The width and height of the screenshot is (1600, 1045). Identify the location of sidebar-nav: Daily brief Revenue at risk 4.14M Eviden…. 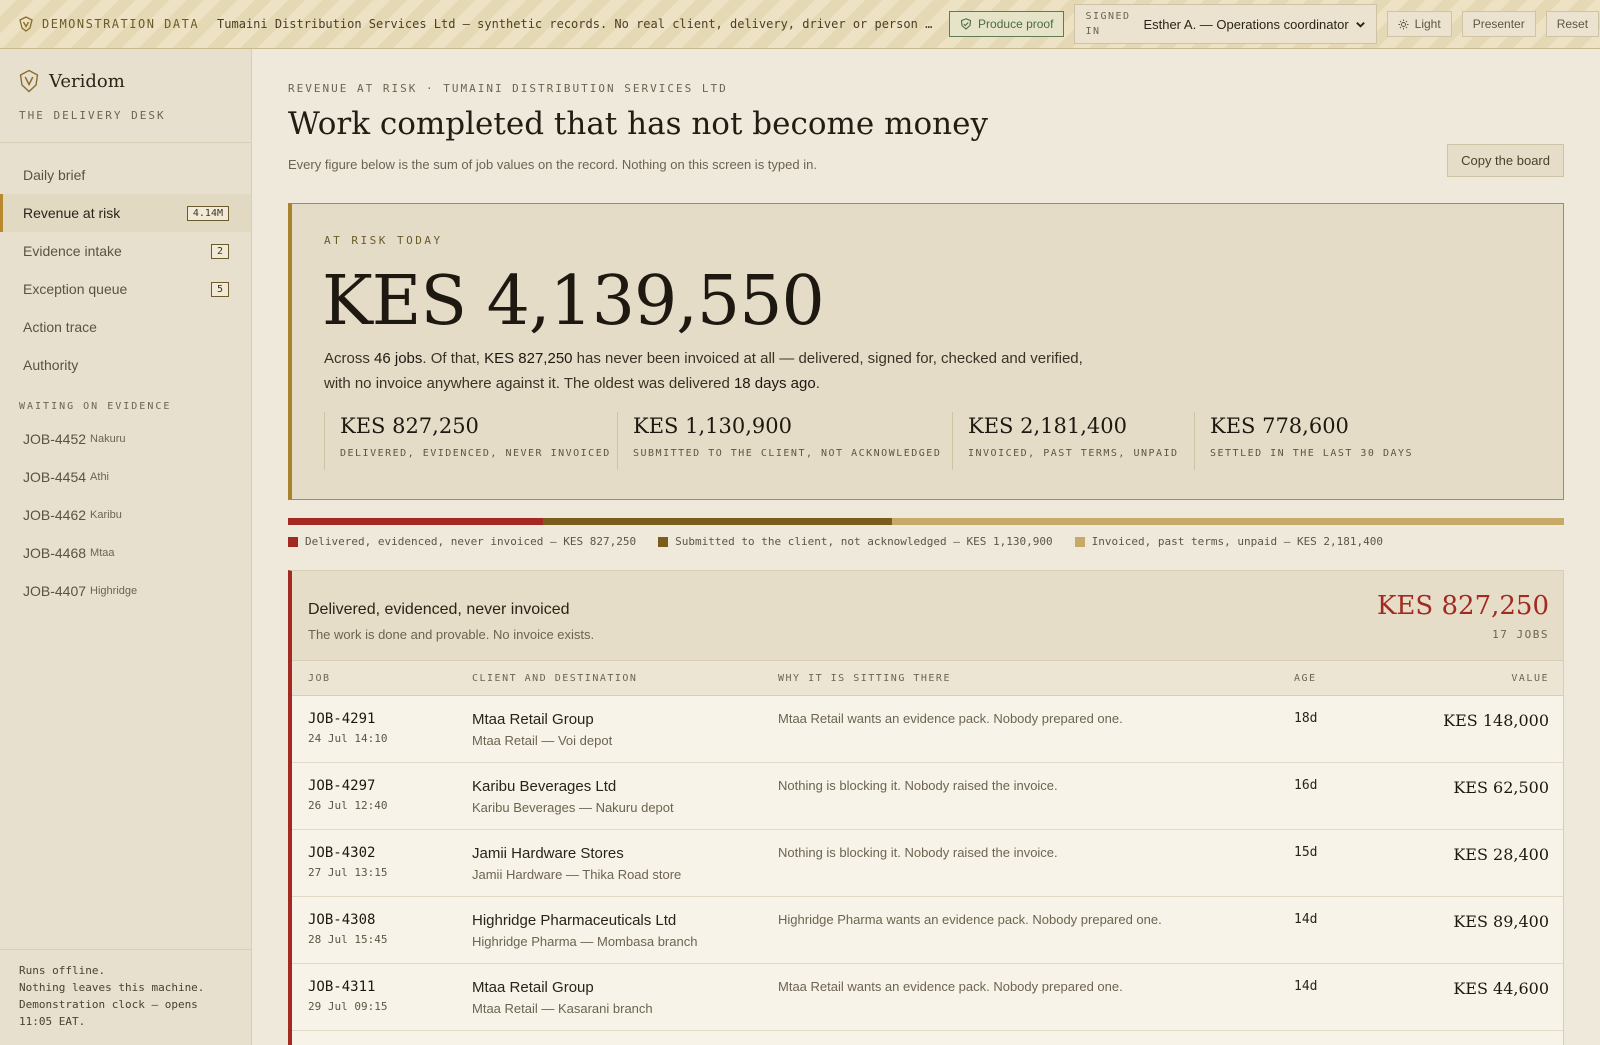
(125, 270).